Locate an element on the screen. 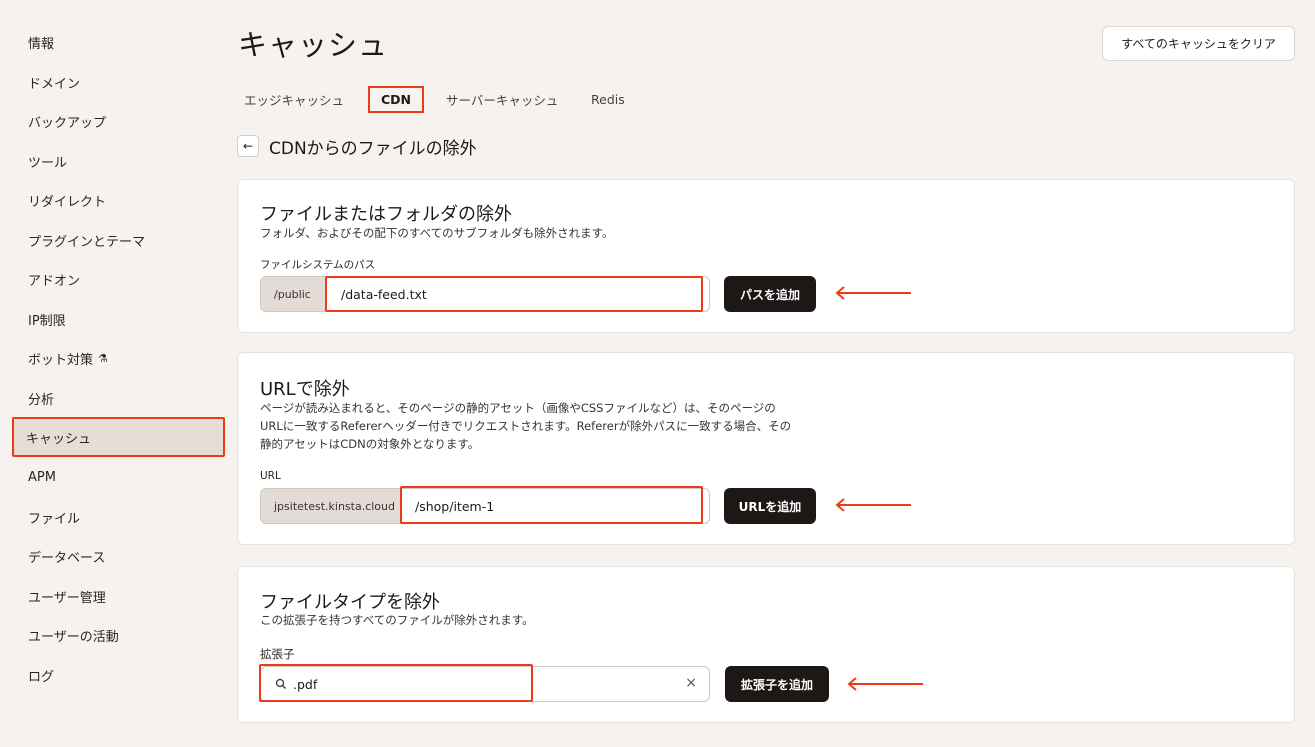 This screenshot has width=1315, height=747. tab-label: Redis is located at coordinates (608, 99).